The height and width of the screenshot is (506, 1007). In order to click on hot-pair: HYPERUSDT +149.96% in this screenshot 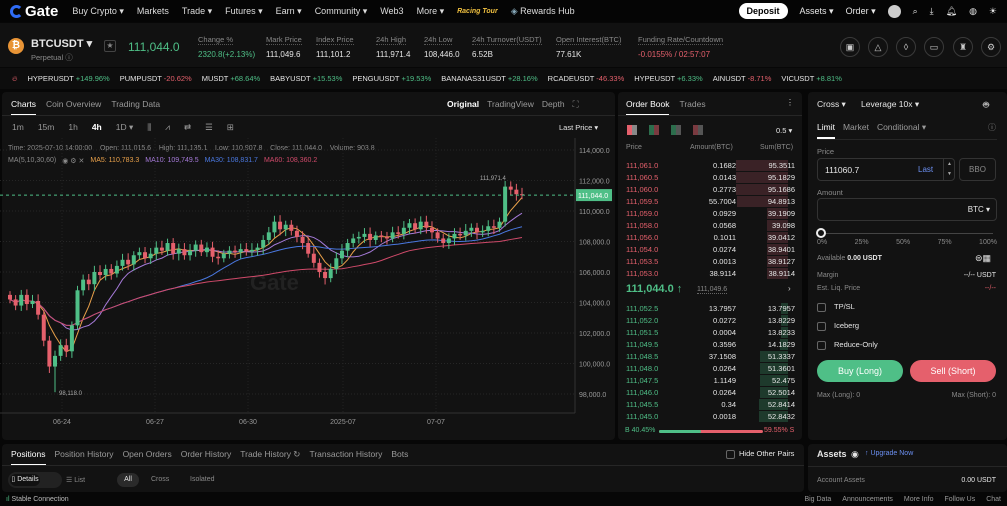, I will do `click(69, 78)`.